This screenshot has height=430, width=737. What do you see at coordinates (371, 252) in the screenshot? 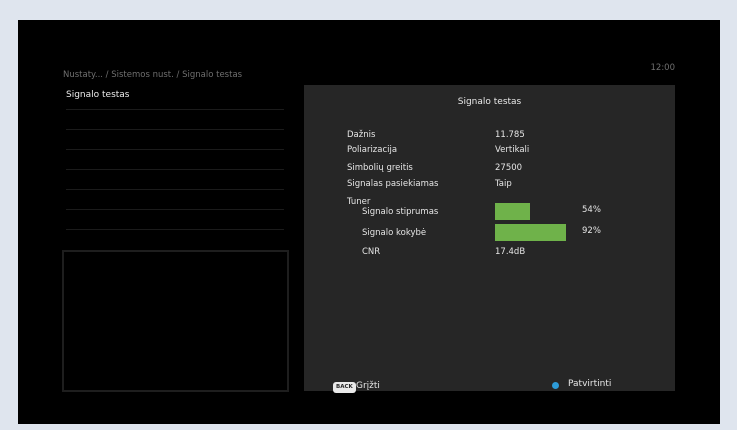
I see `cnr-label: CNR` at bounding box center [371, 252].